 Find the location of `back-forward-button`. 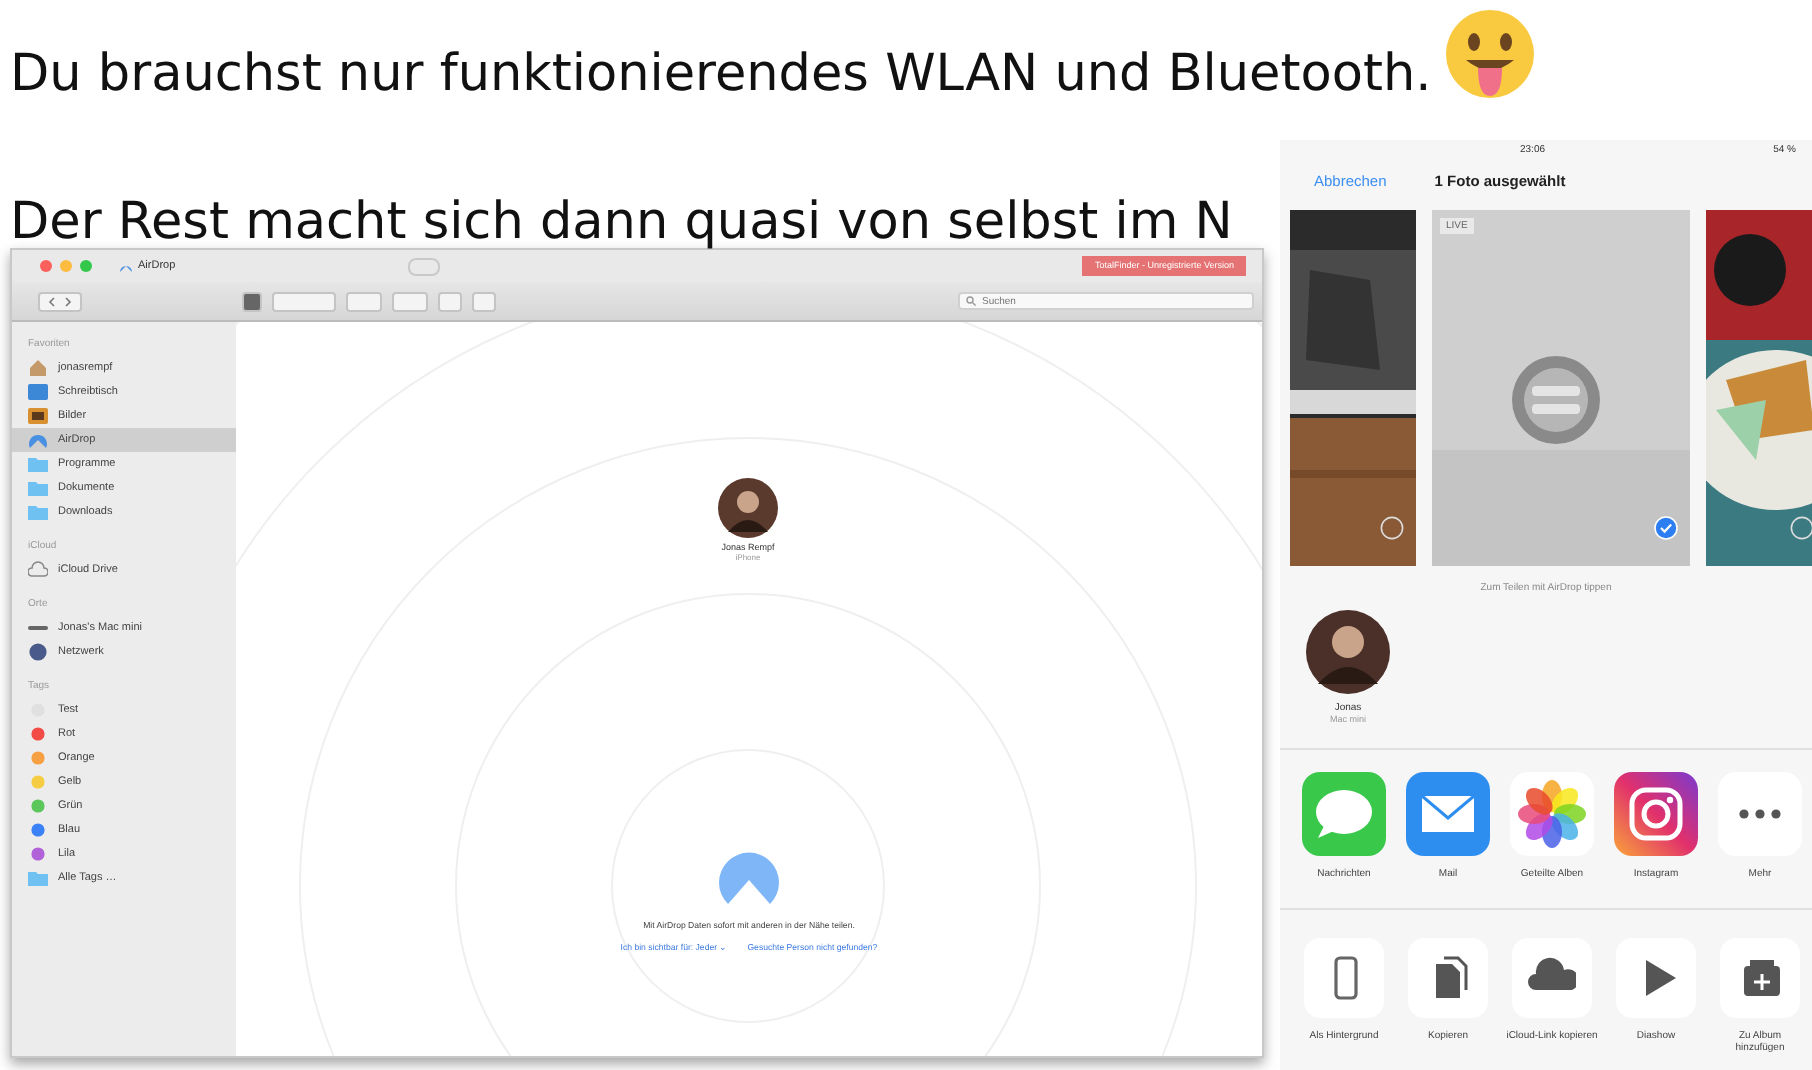

back-forward-button is located at coordinates (60, 301).